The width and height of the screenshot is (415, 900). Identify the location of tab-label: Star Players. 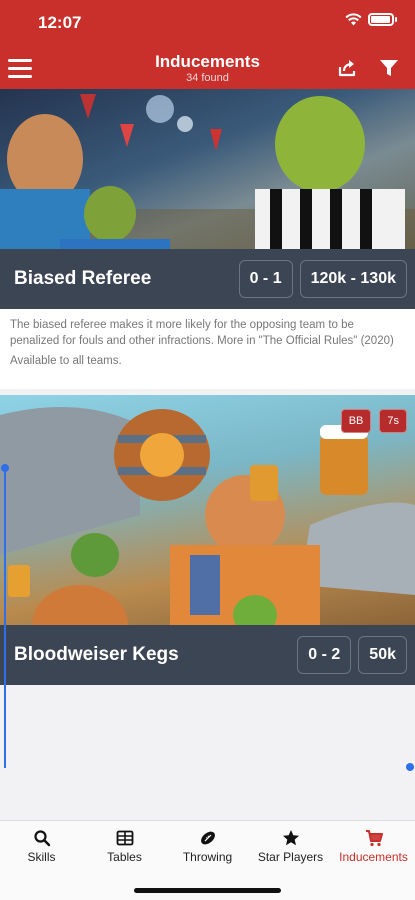
(290, 857).